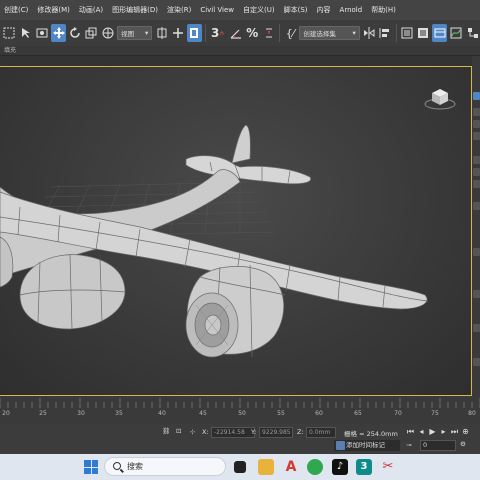 The height and width of the screenshot is (480, 480). I want to click on current-frame-value: 0, so click(425, 445).